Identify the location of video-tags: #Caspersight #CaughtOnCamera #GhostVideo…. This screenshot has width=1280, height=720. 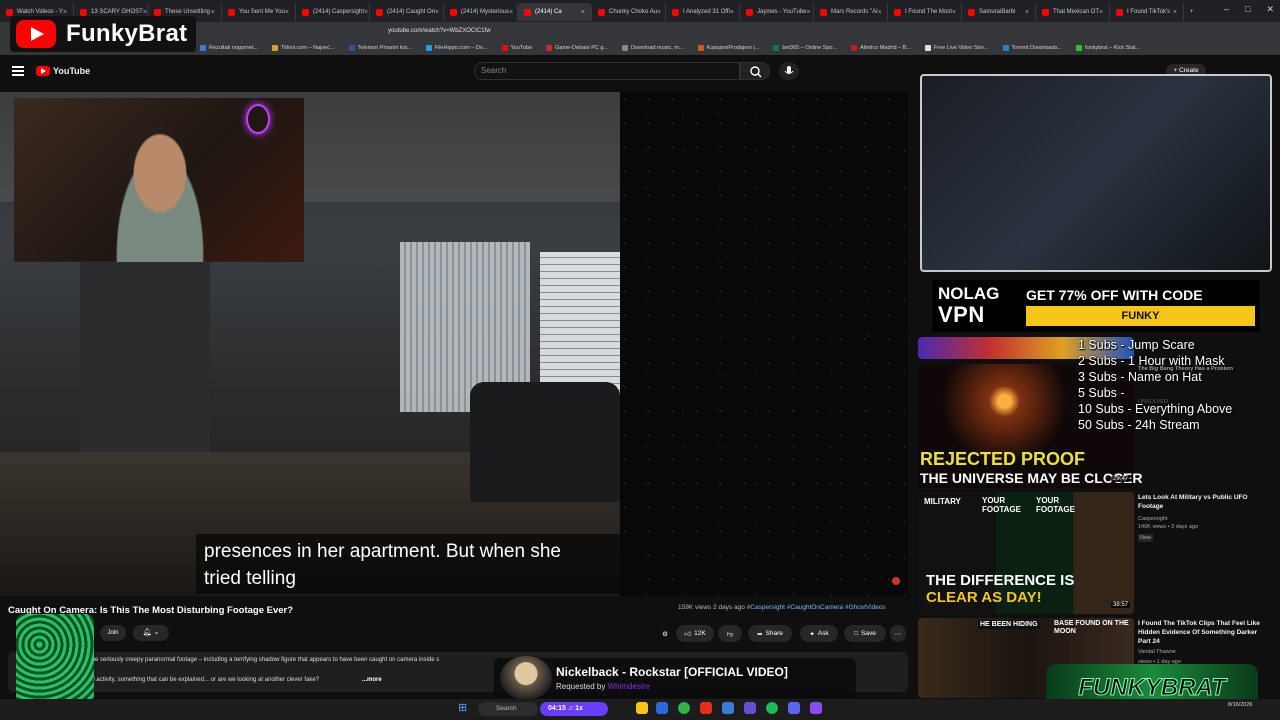
(816, 607).